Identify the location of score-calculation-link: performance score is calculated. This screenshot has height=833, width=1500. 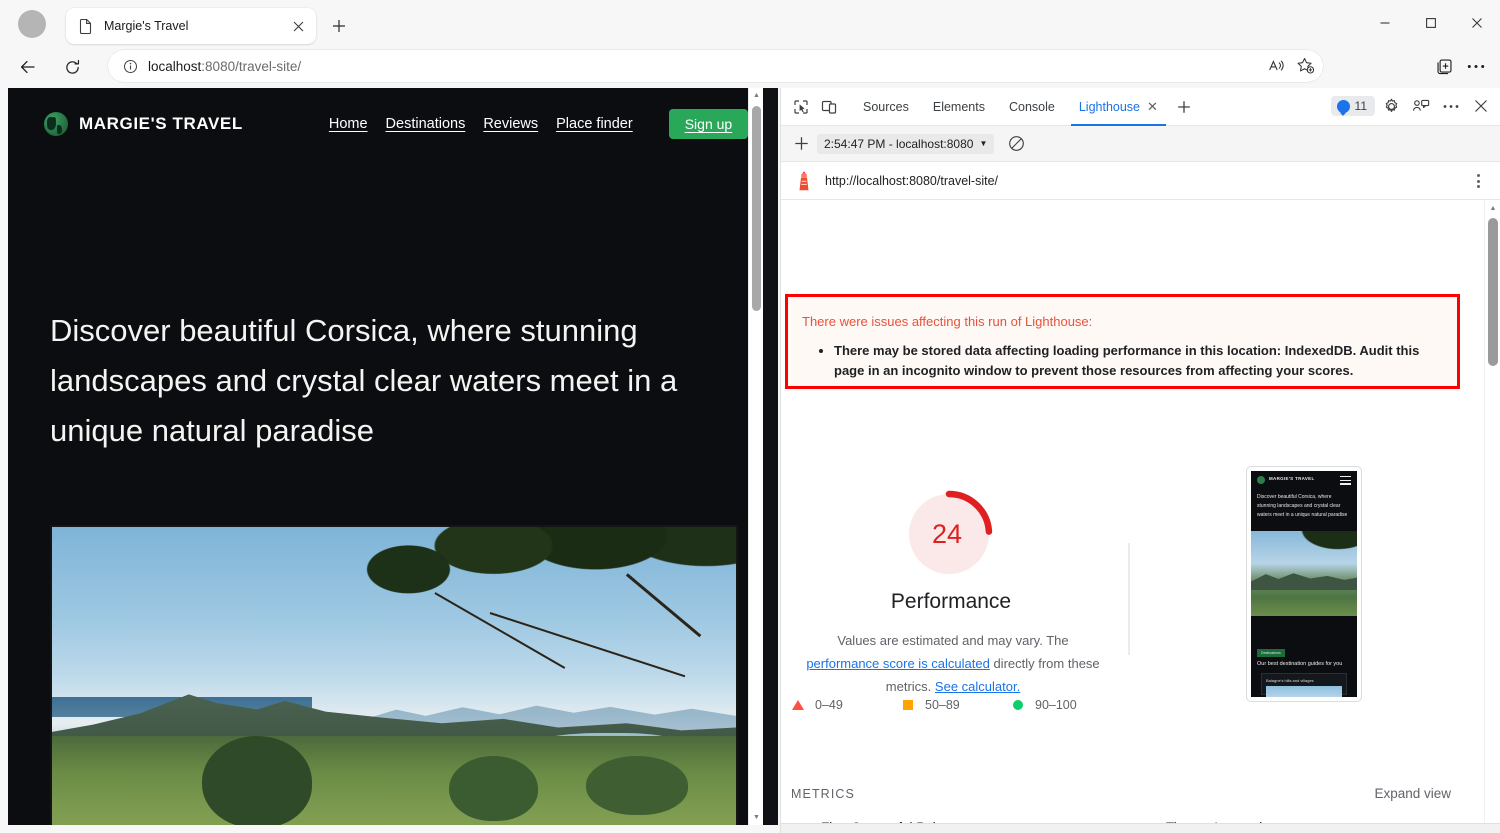
(898, 663).